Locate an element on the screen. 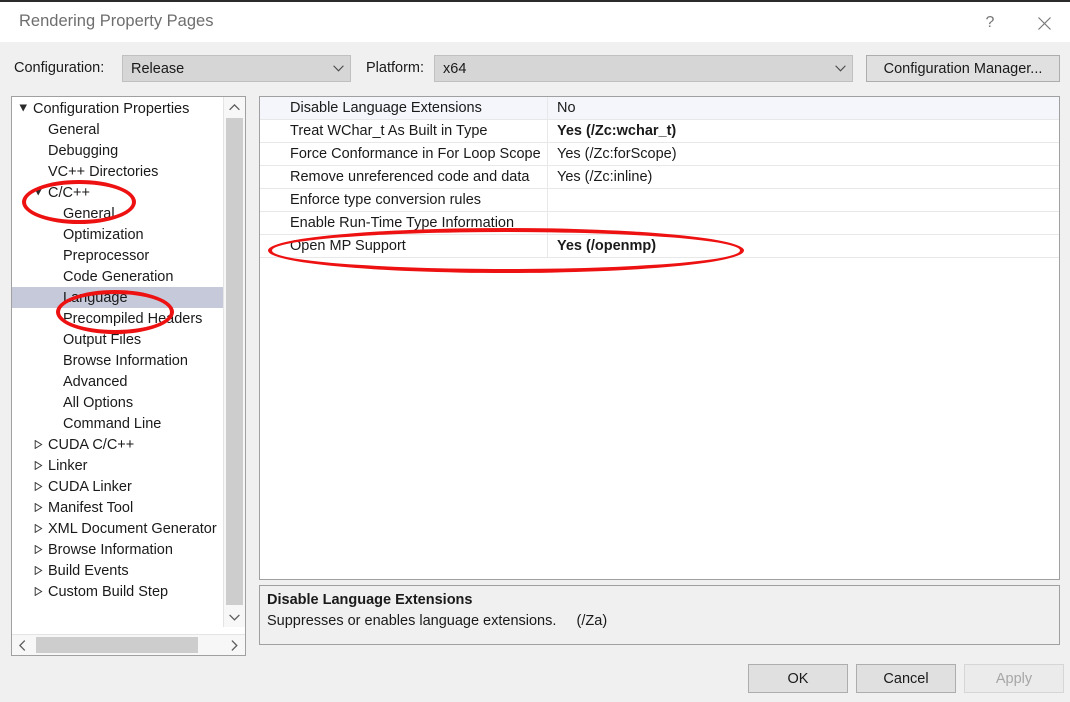  tree-item: Preprocessor is located at coordinates (117, 255).